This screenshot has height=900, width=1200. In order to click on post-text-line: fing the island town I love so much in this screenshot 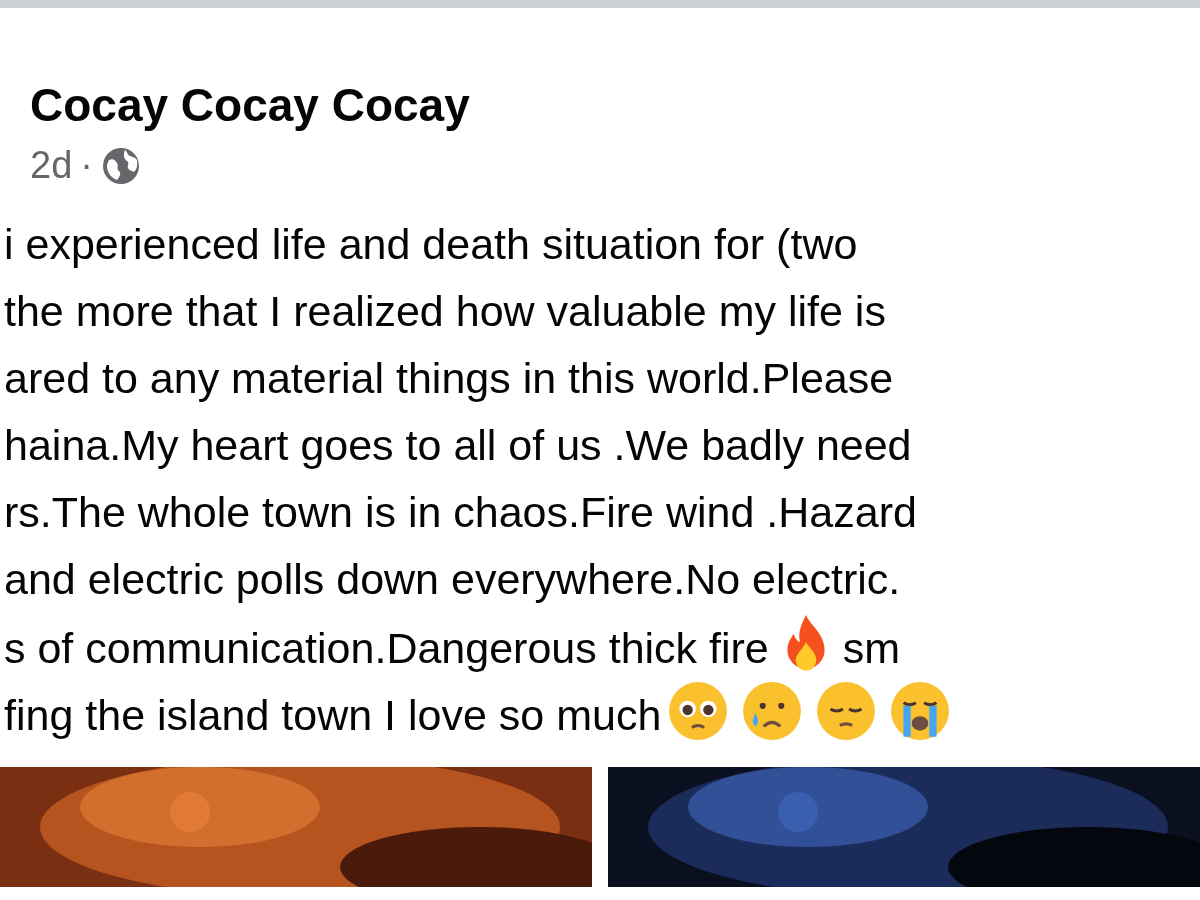, I will do `click(333, 714)`.